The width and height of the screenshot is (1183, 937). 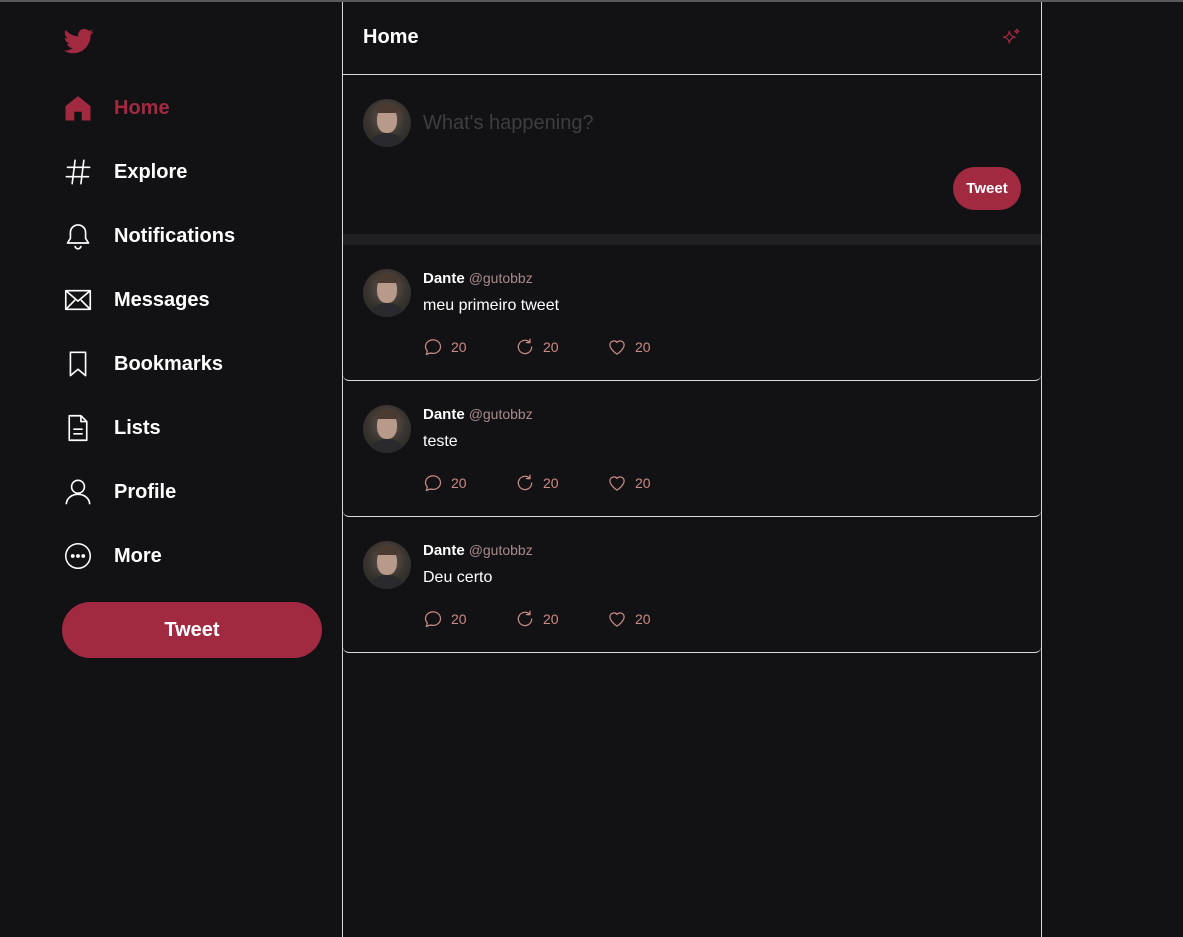 What do you see at coordinates (1011, 38) in the screenshot?
I see `sparkle-icon` at bounding box center [1011, 38].